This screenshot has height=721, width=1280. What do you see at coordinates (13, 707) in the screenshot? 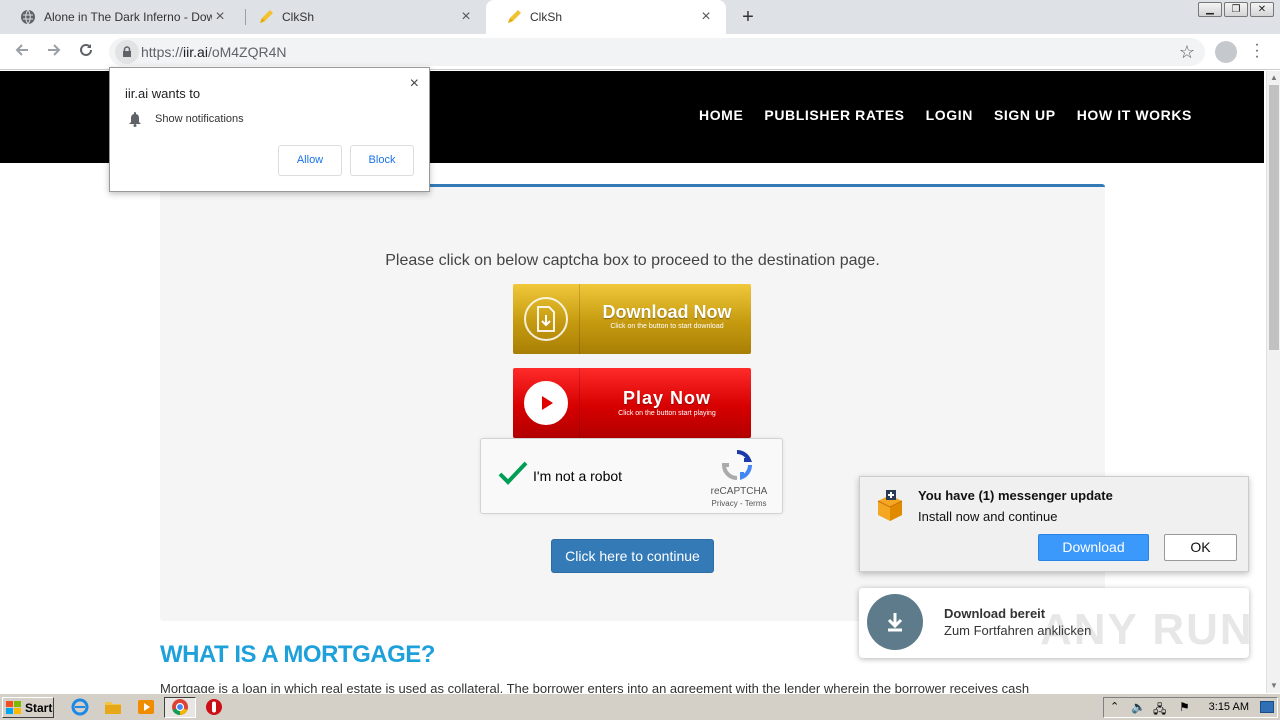
I see `windows-logo-icon` at bounding box center [13, 707].